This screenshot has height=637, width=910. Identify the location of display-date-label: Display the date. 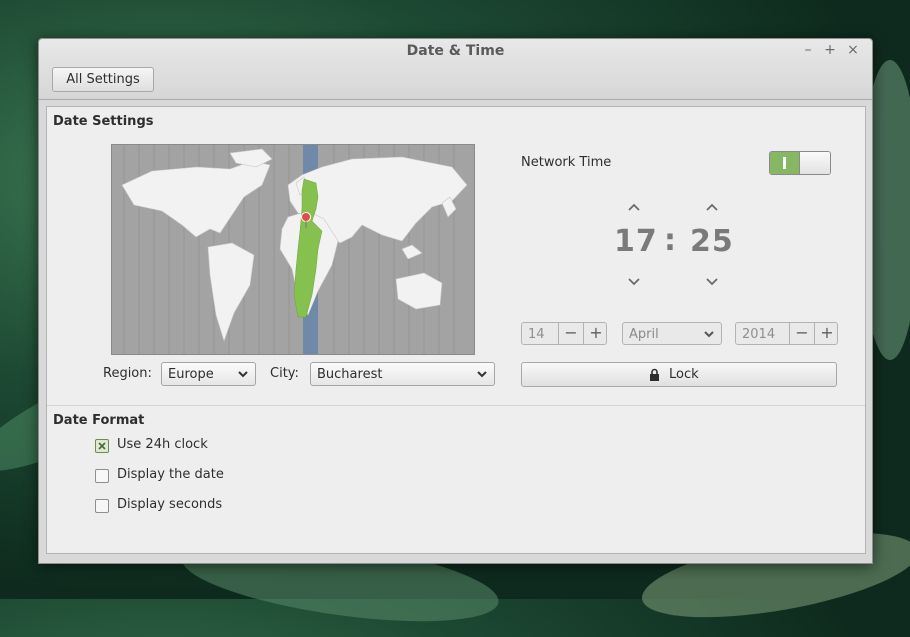
(170, 474).